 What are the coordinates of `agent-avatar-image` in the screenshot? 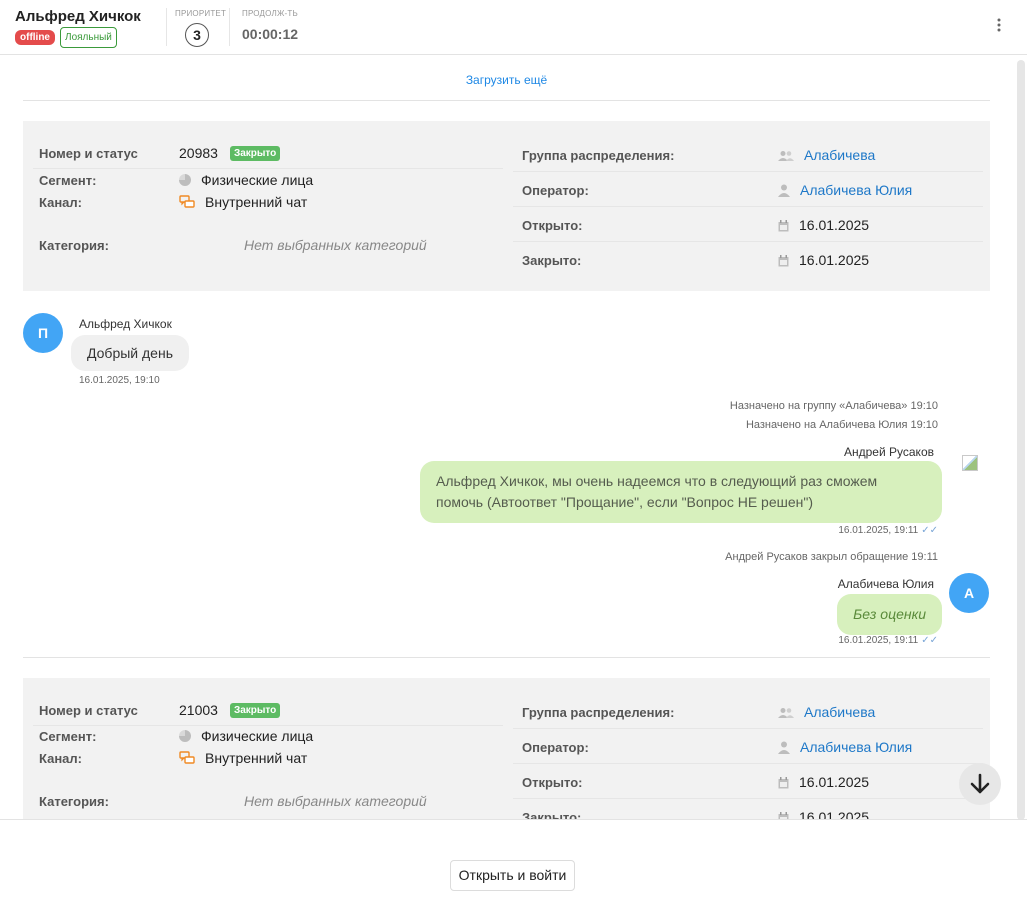 It's located at (970, 463).